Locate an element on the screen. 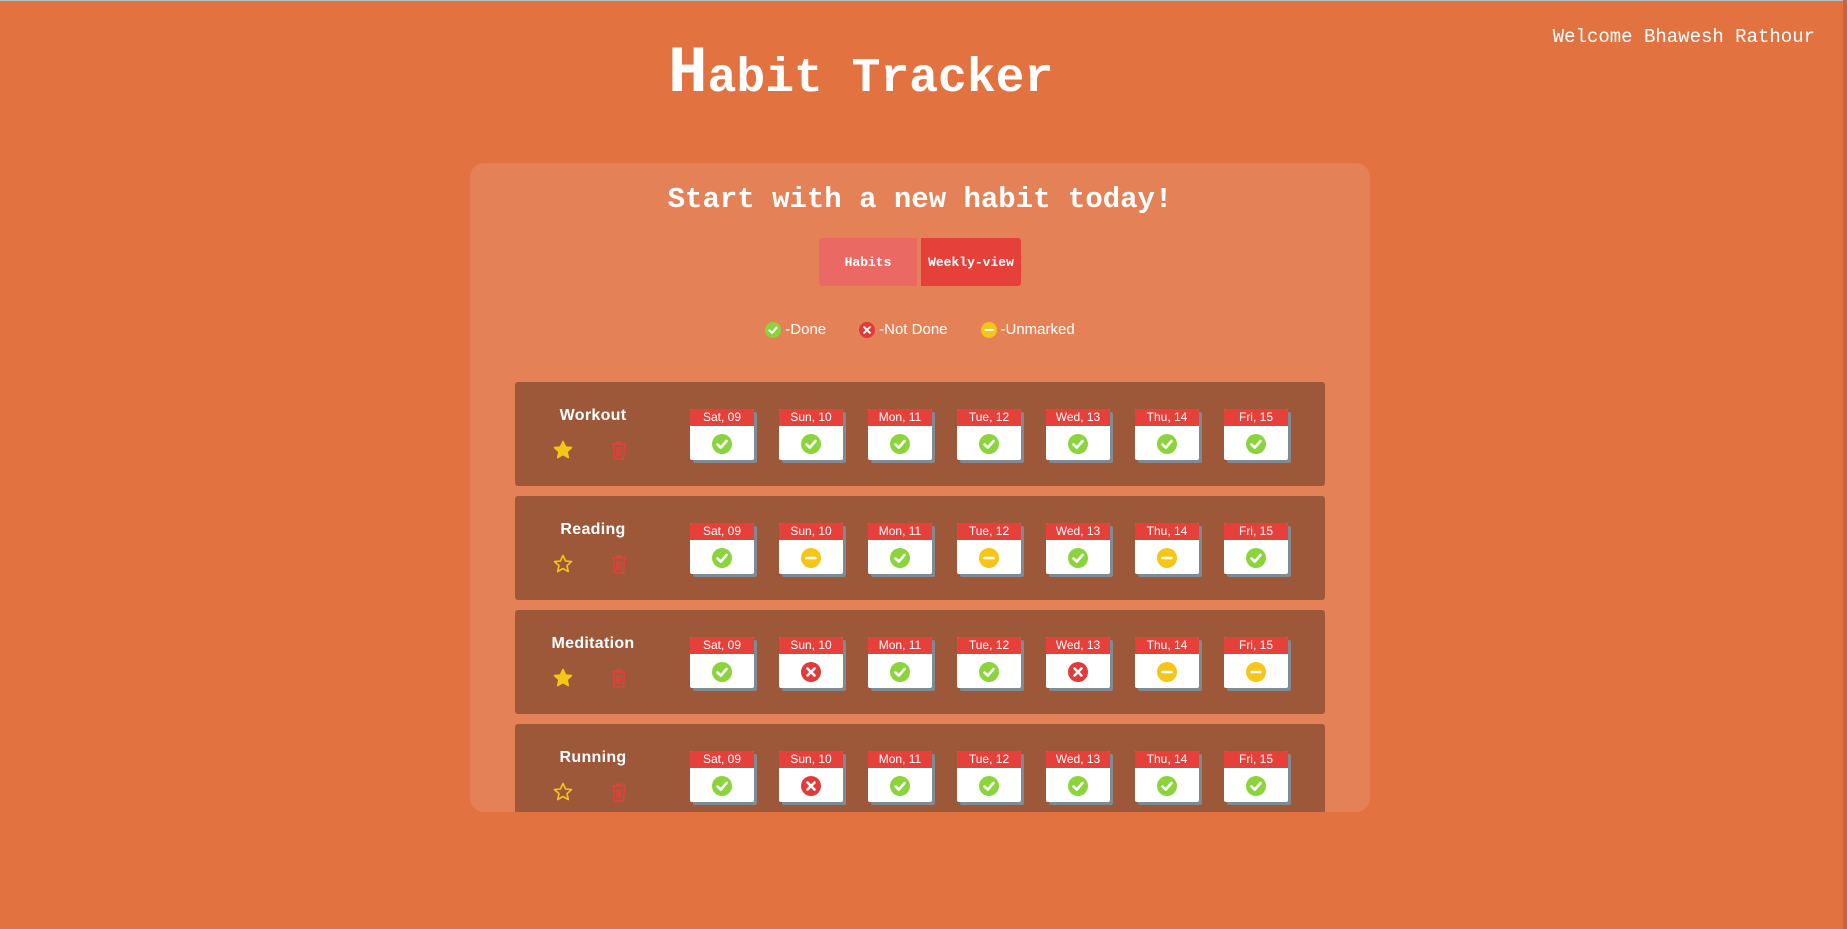  legend-not-done: -Not Done is located at coordinates (903, 329).